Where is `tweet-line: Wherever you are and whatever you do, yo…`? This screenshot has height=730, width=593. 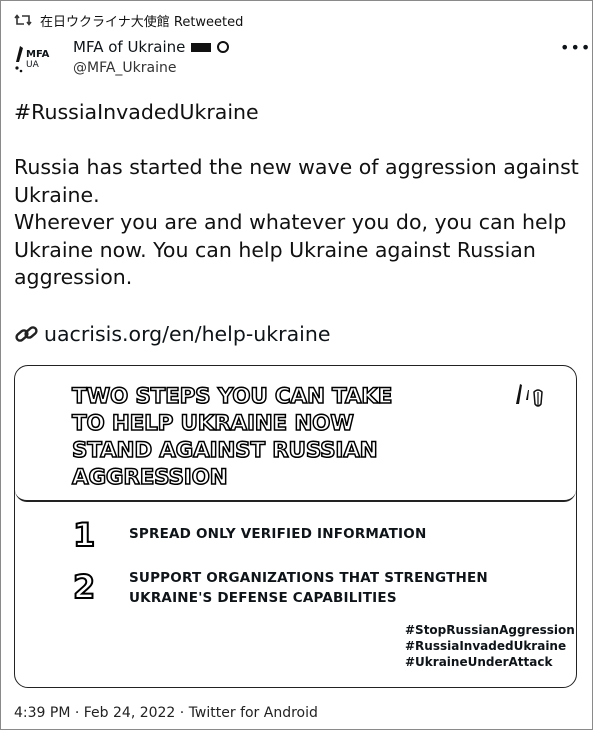
tweet-line: Wherever you are and whatever you do, yo… is located at coordinates (290, 222).